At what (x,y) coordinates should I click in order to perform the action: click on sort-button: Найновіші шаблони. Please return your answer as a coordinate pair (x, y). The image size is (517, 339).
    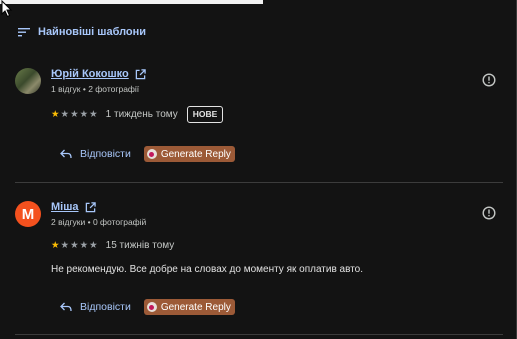
    Looking at the image, I should click on (82, 32).